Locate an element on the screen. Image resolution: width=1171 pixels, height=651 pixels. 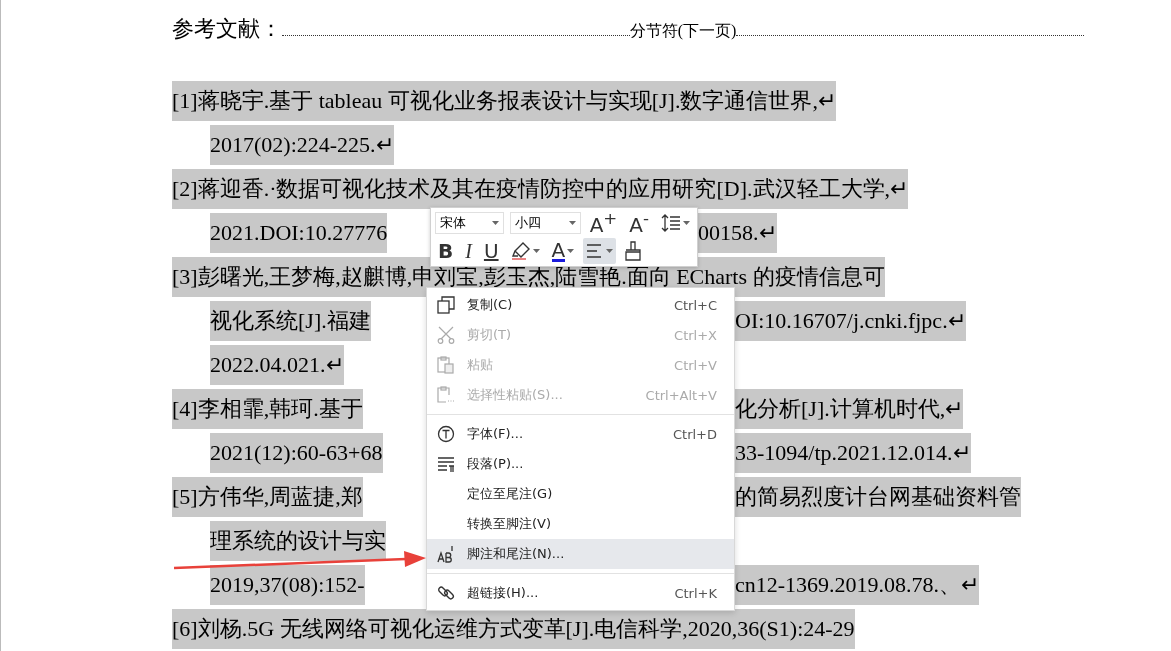
reference-text: 的简易烈度计台网基础资料管 is located at coordinates (878, 497).